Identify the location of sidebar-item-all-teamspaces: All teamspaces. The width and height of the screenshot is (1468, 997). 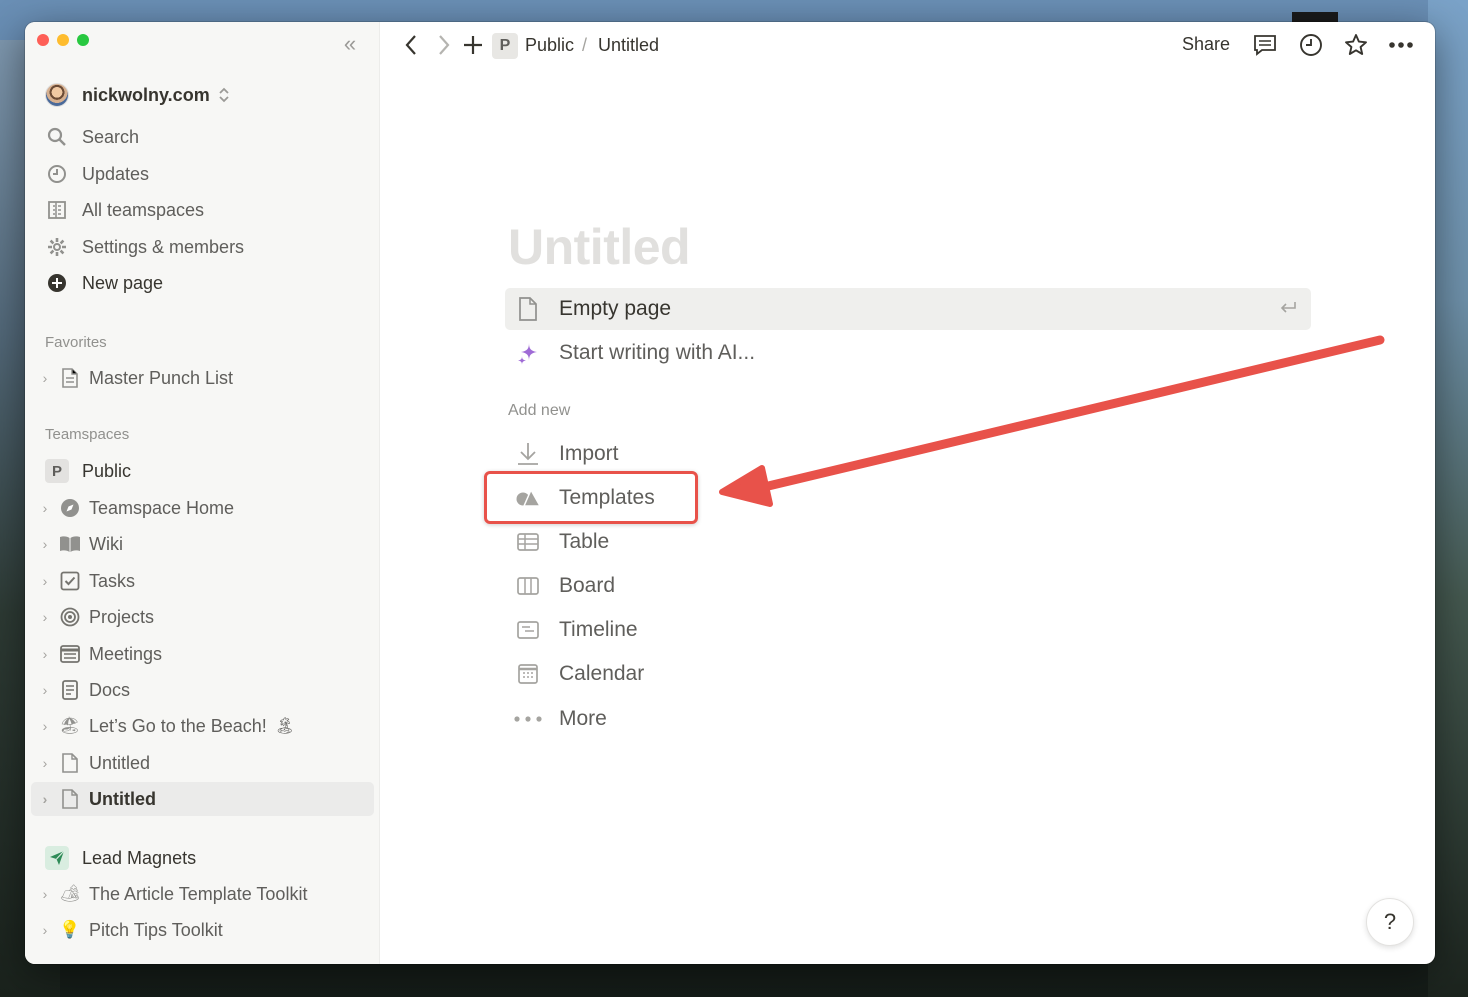
(124, 210).